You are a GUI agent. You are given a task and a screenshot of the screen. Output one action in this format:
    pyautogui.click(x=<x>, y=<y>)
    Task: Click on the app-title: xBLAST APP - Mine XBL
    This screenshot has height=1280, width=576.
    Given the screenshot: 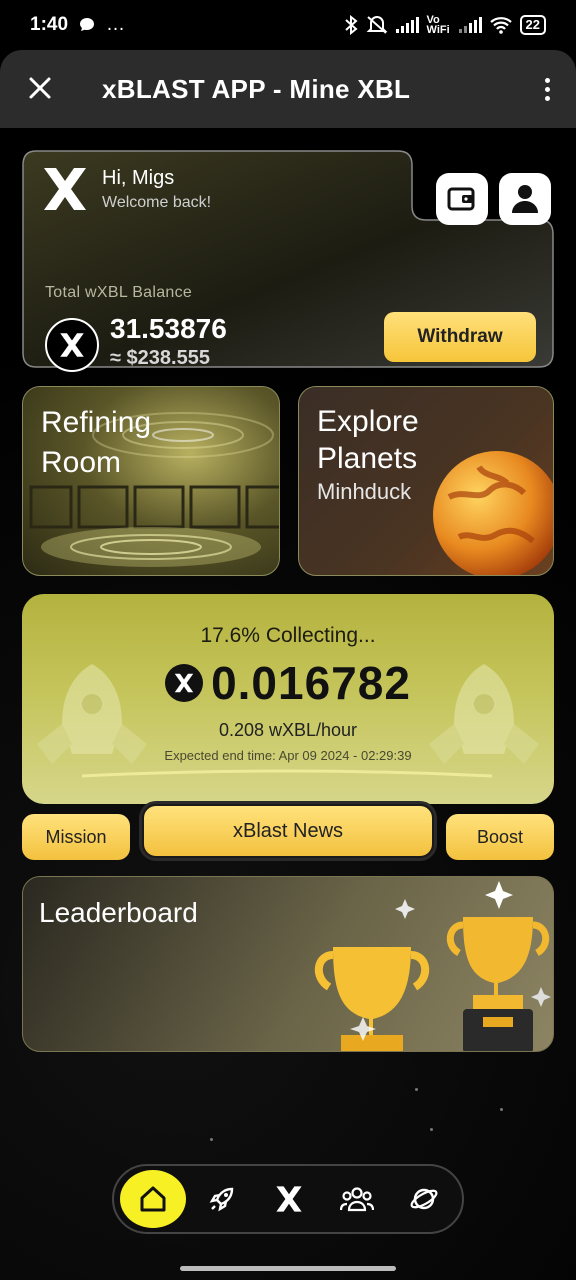 What is the action you would take?
    pyautogui.click(x=256, y=88)
    